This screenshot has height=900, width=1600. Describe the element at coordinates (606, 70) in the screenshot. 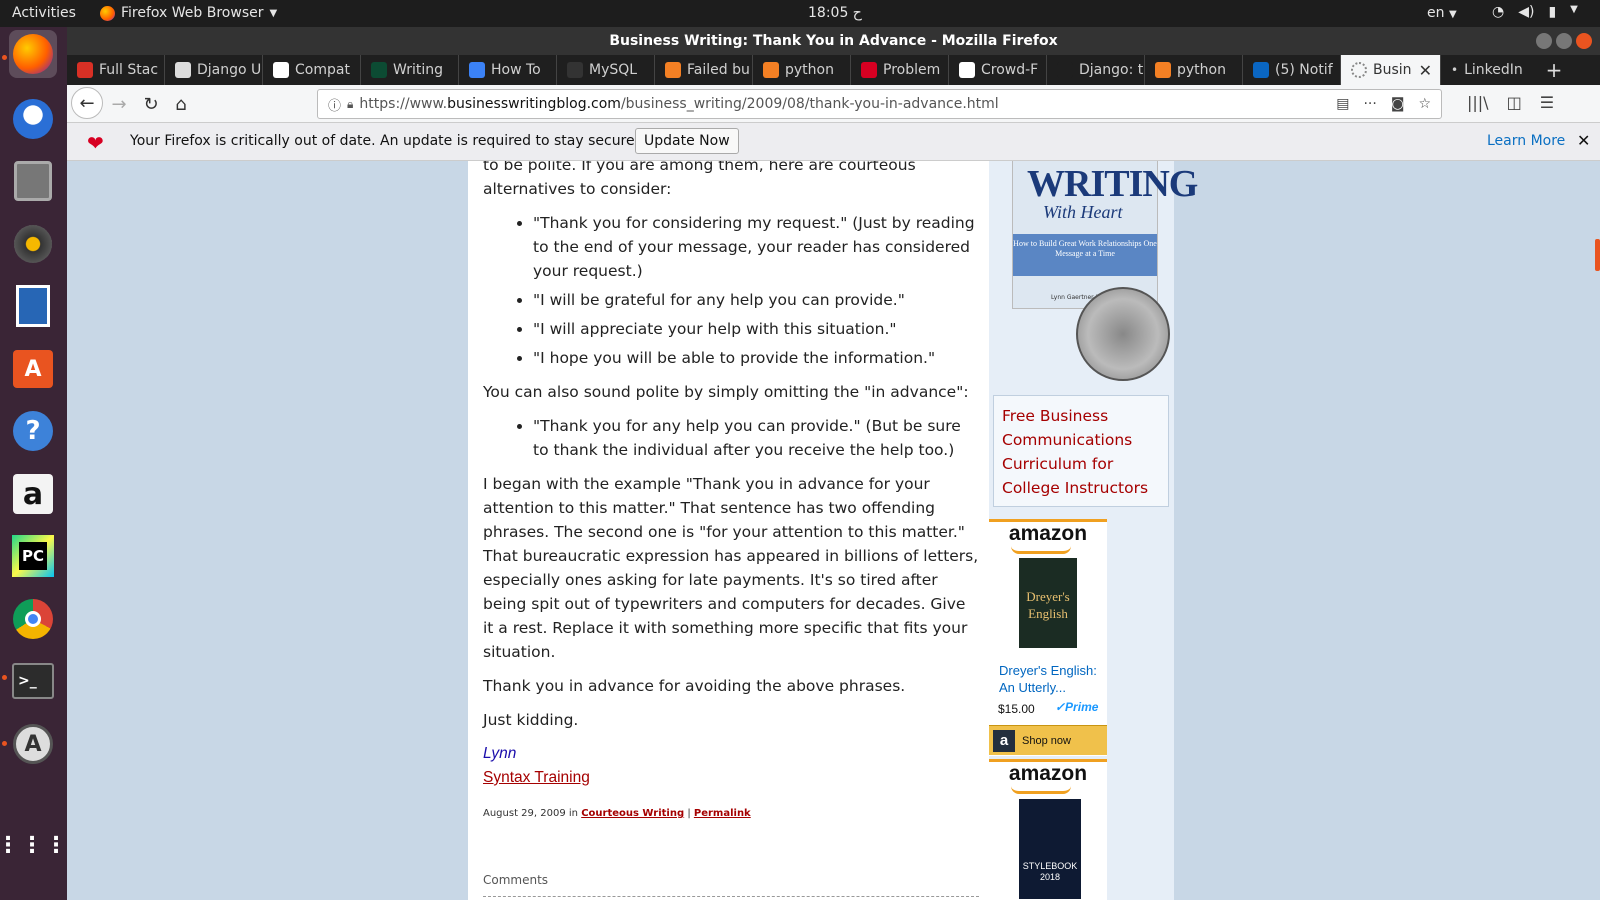

I see `tab-6: MySQL` at that location.